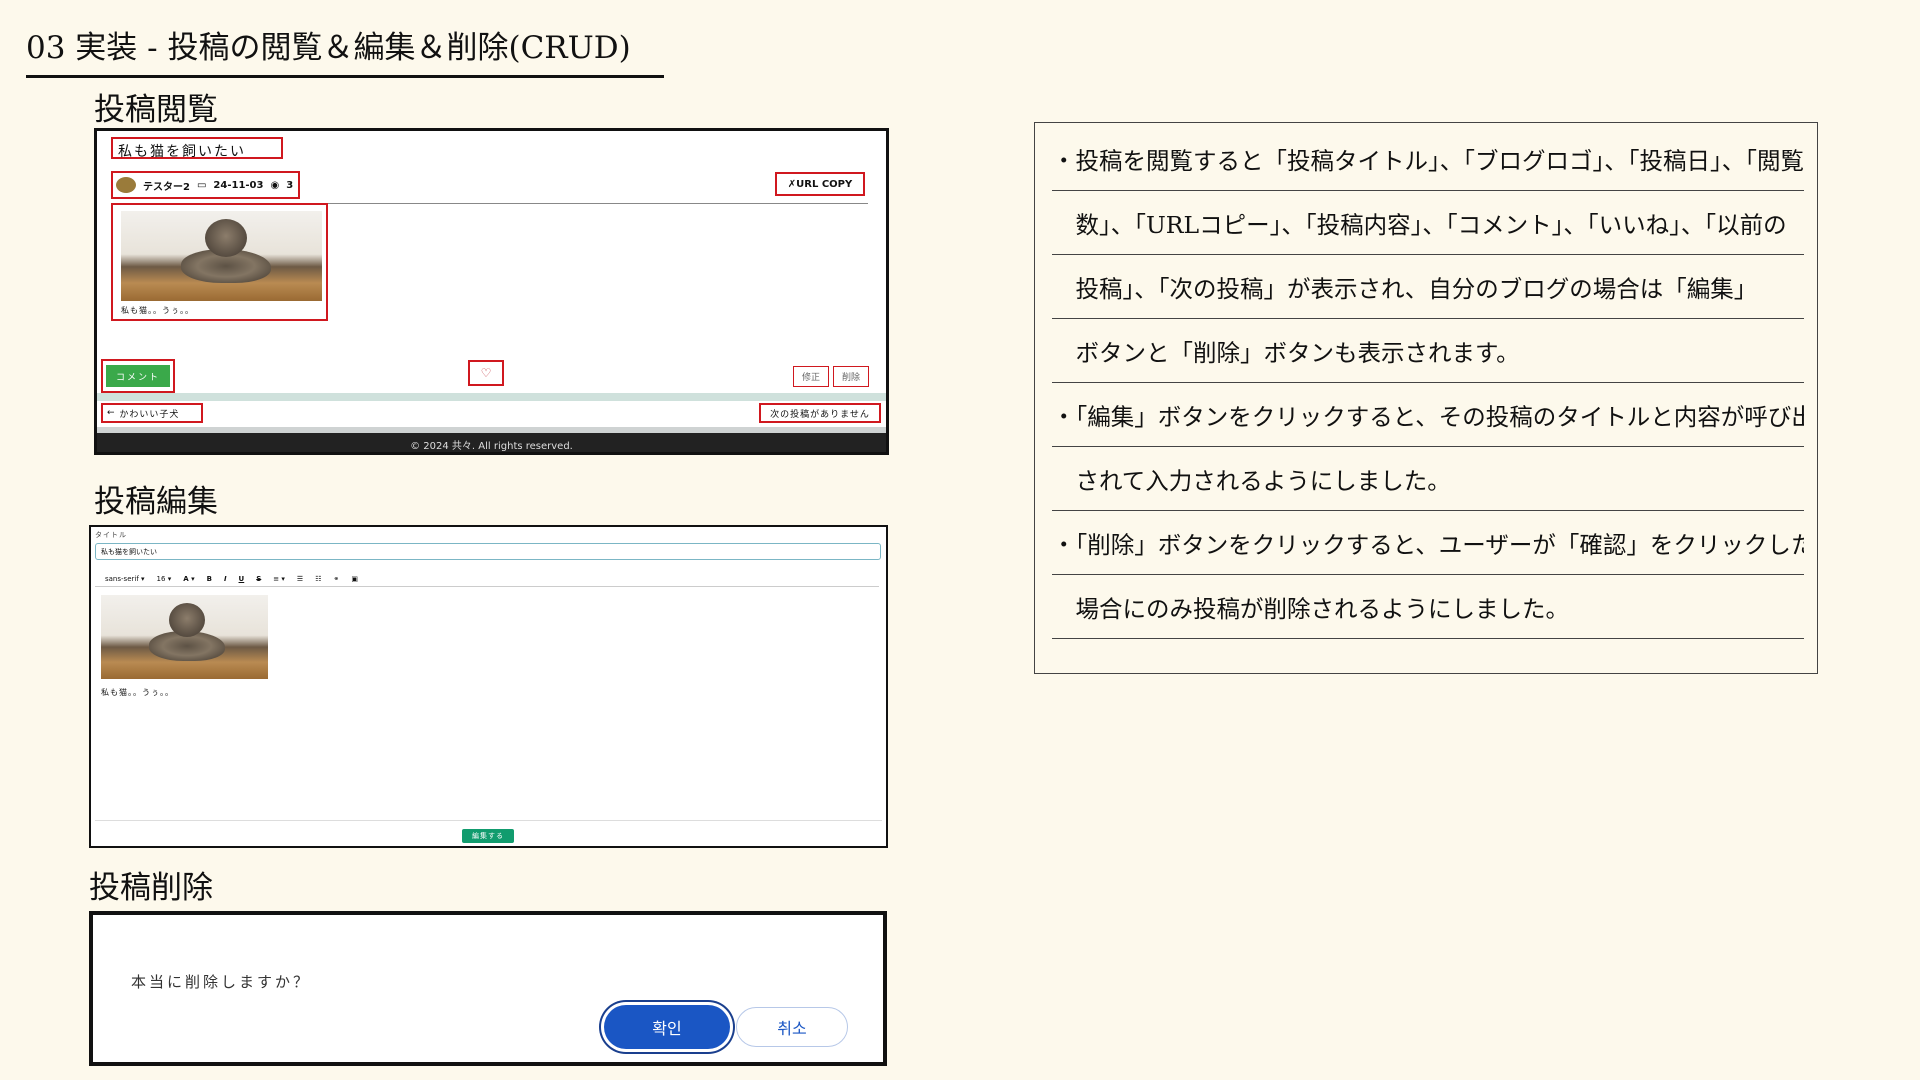 The image size is (1920, 1080). Describe the element at coordinates (851, 376) in the screenshot. I see `delete-button: 削除` at that location.